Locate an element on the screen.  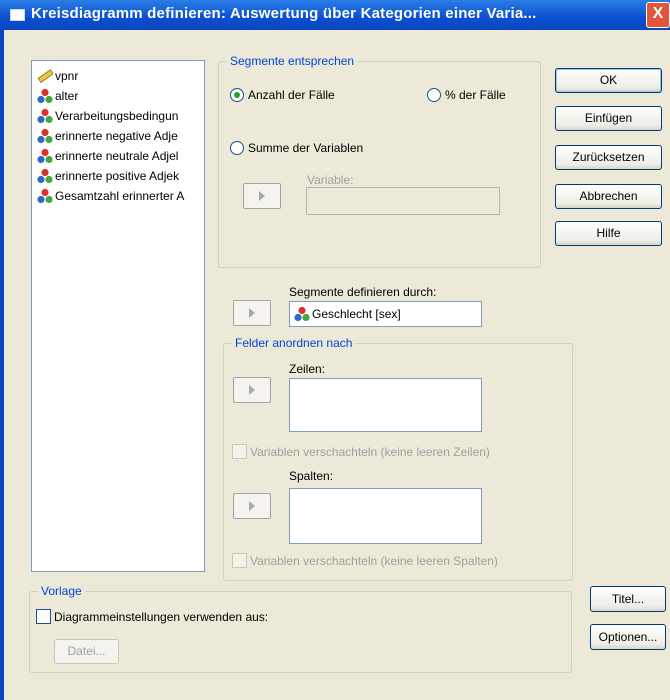
paste-button: Einfügen is located at coordinates (608, 118).